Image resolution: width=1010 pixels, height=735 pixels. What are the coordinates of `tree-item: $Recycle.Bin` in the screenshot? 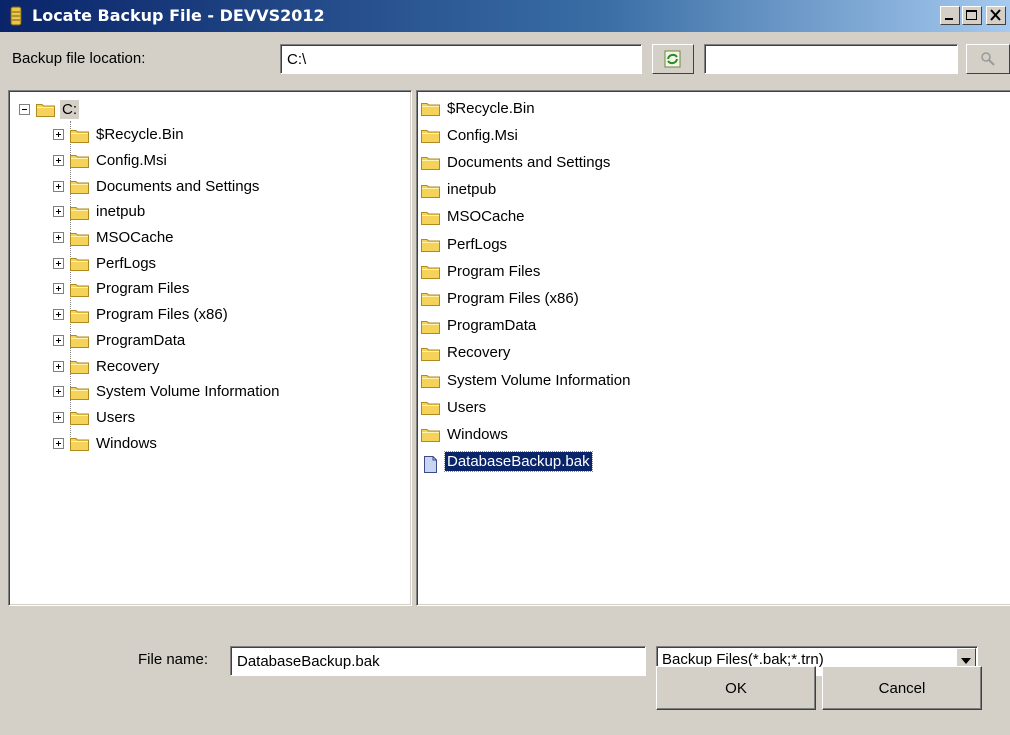 It's located at (119, 135).